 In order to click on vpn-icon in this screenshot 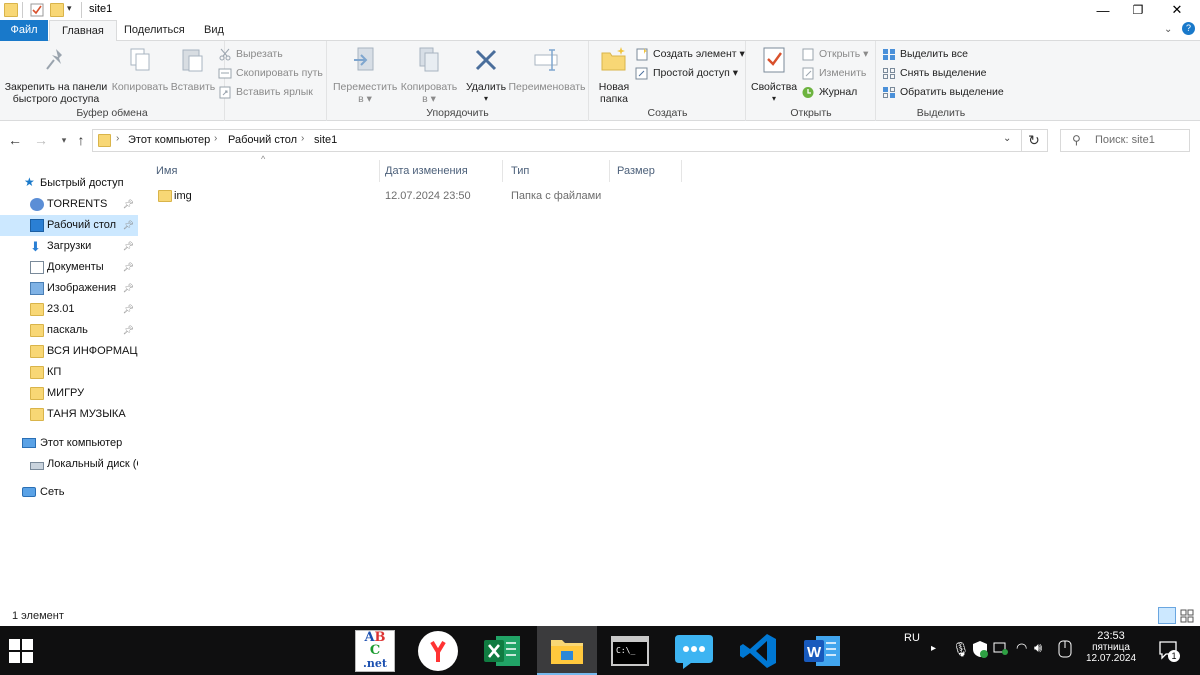, I will do `click(1001, 649)`.